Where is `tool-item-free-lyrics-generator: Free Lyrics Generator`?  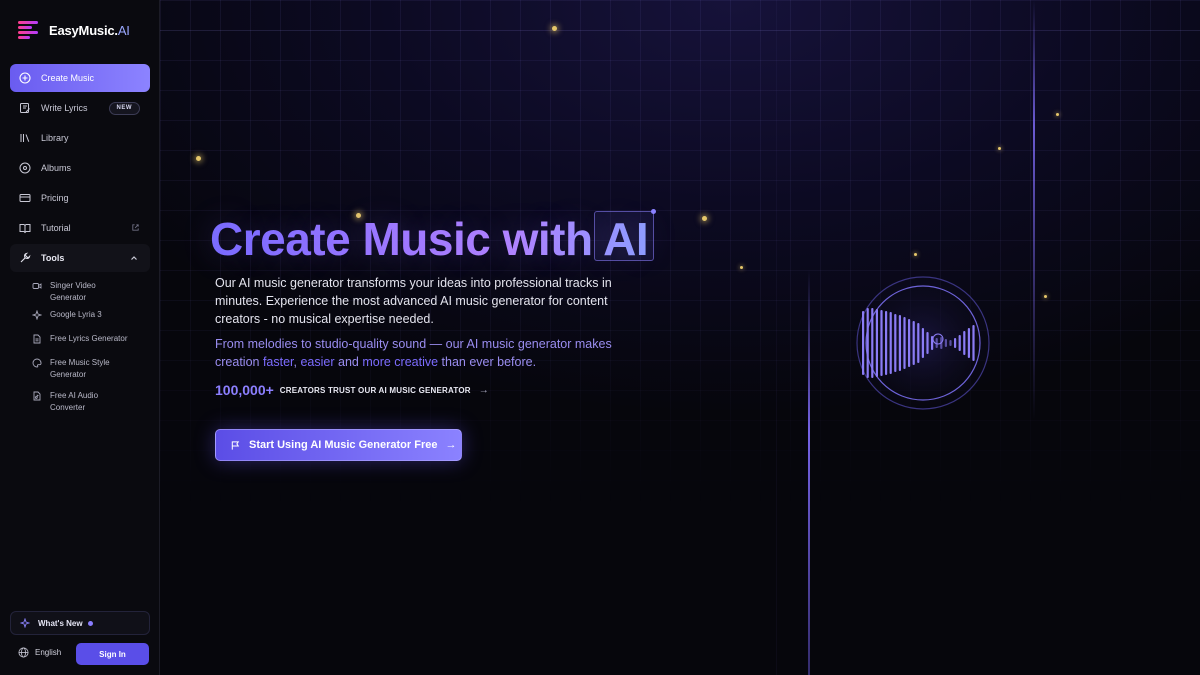 tool-item-free-lyrics-generator: Free Lyrics Generator is located at coordinates (80, 344).